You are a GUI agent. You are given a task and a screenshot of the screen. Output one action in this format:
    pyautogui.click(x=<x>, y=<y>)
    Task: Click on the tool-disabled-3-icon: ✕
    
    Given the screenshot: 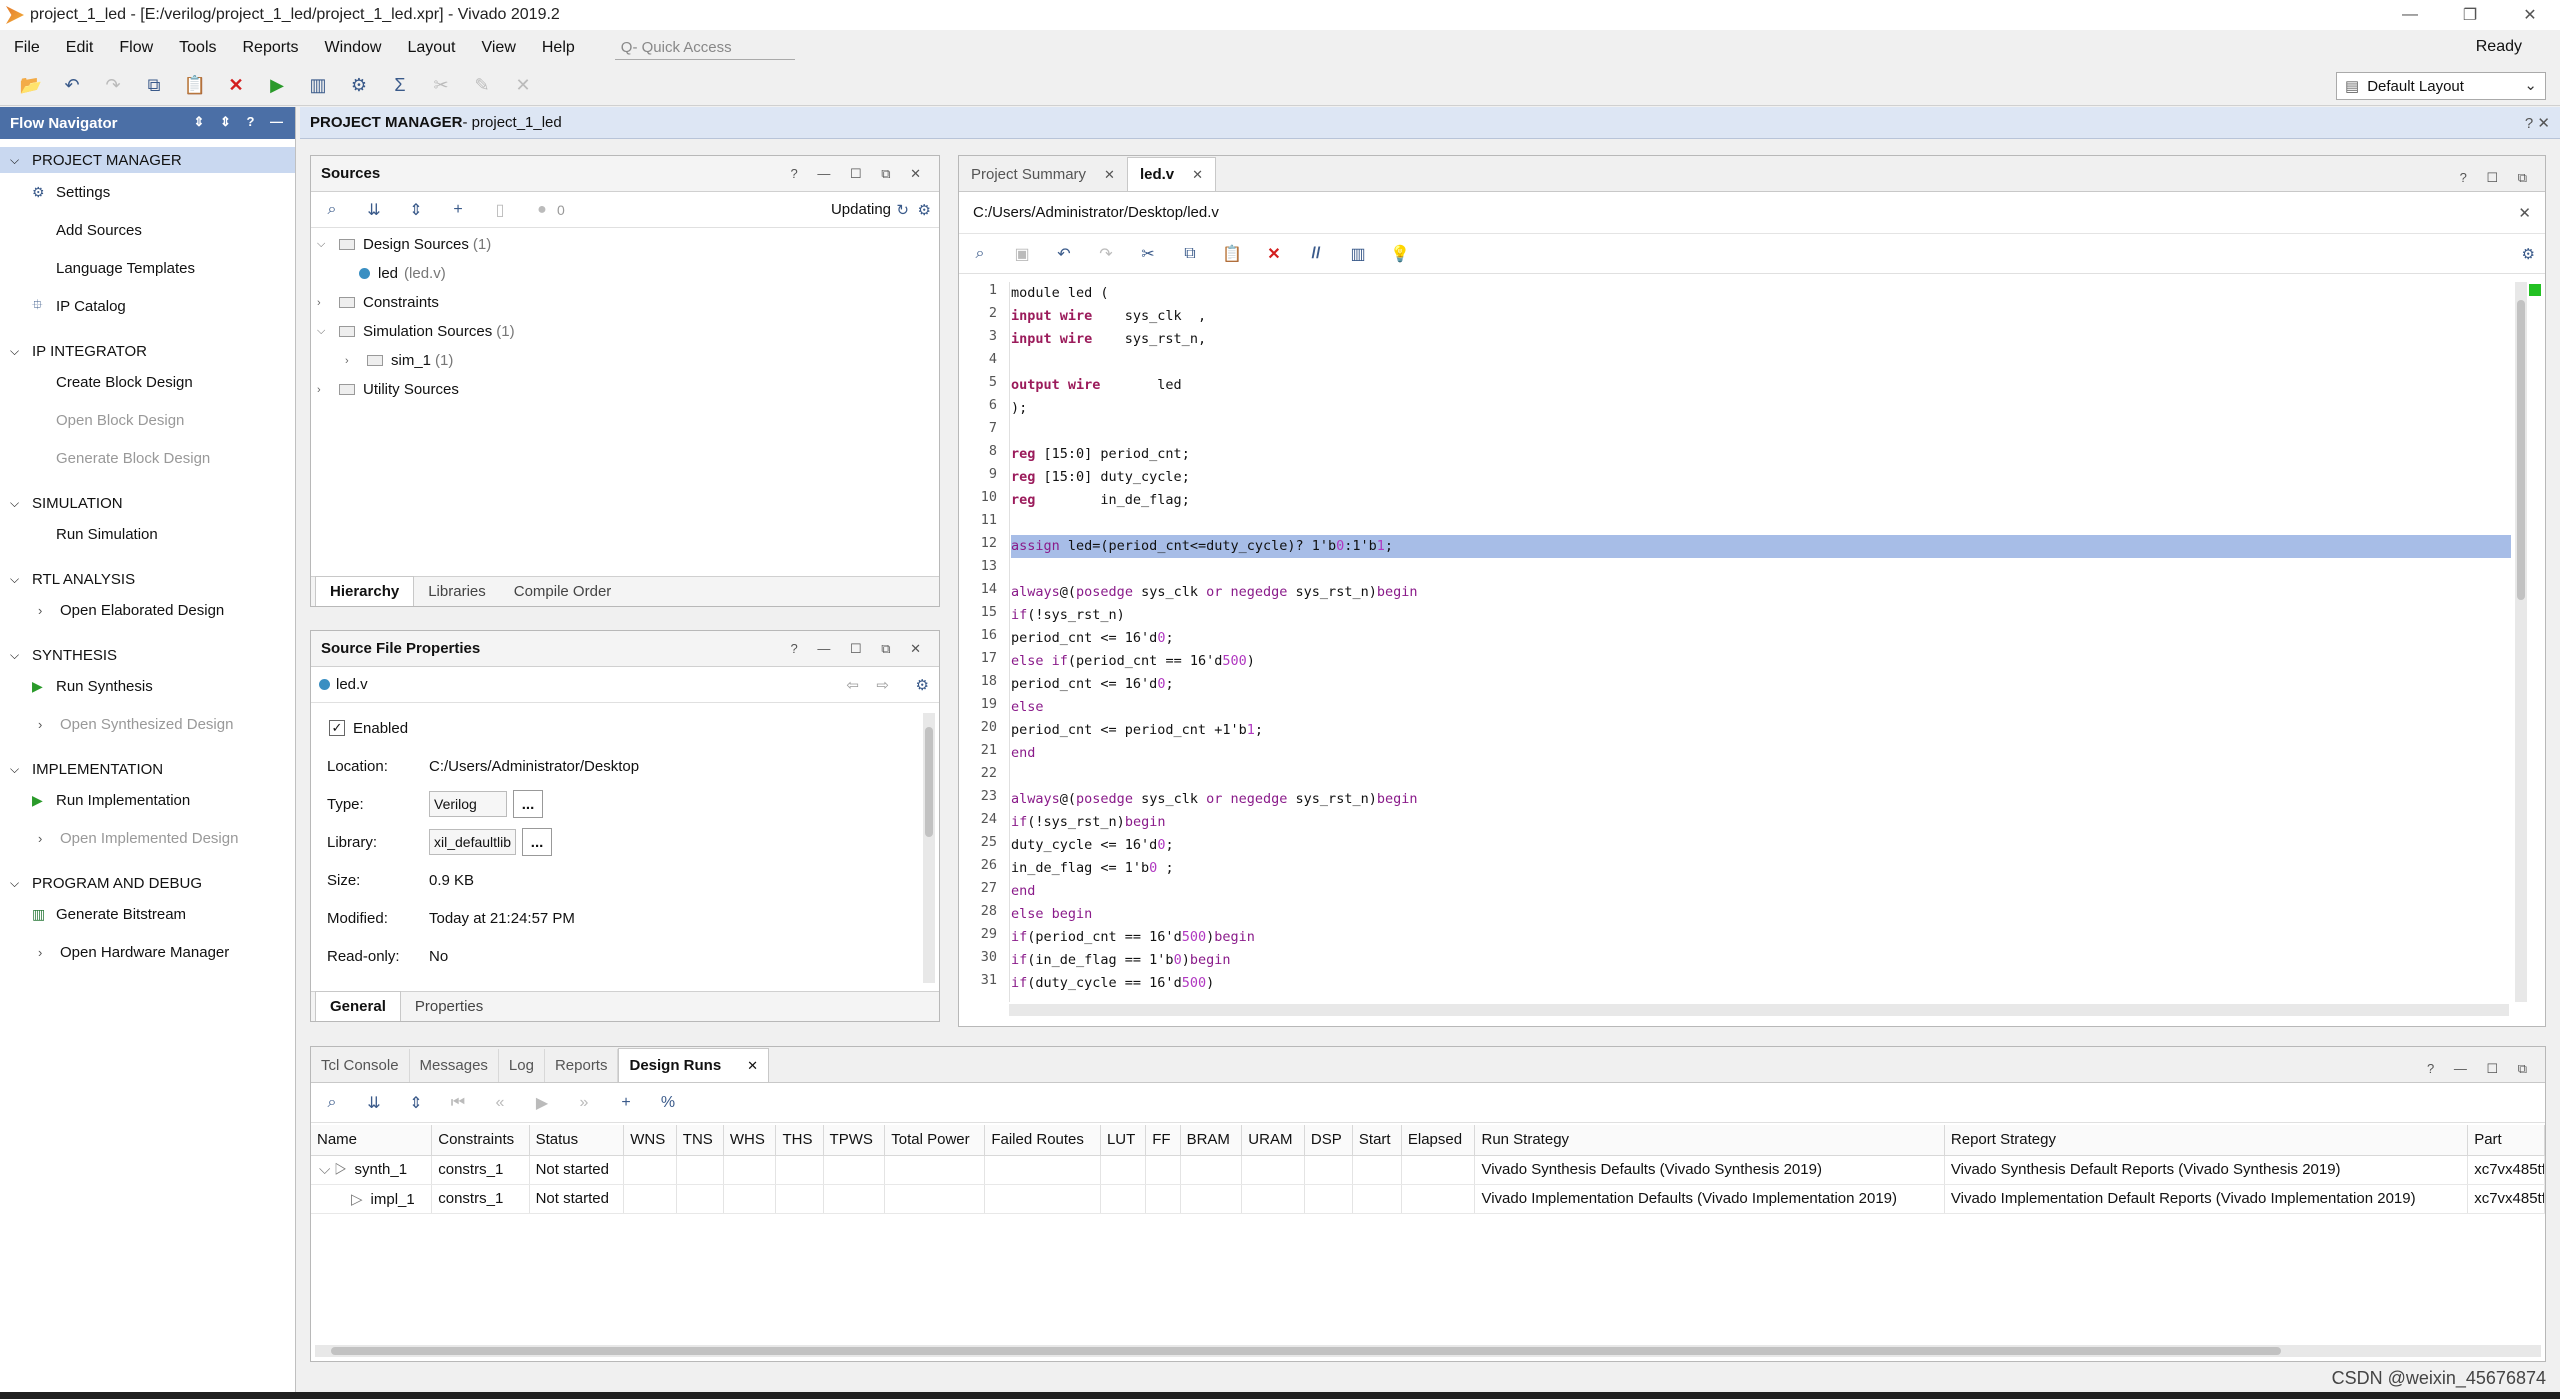 What is the action you would take?
    pyautogui.click(x=523, y=86)
    